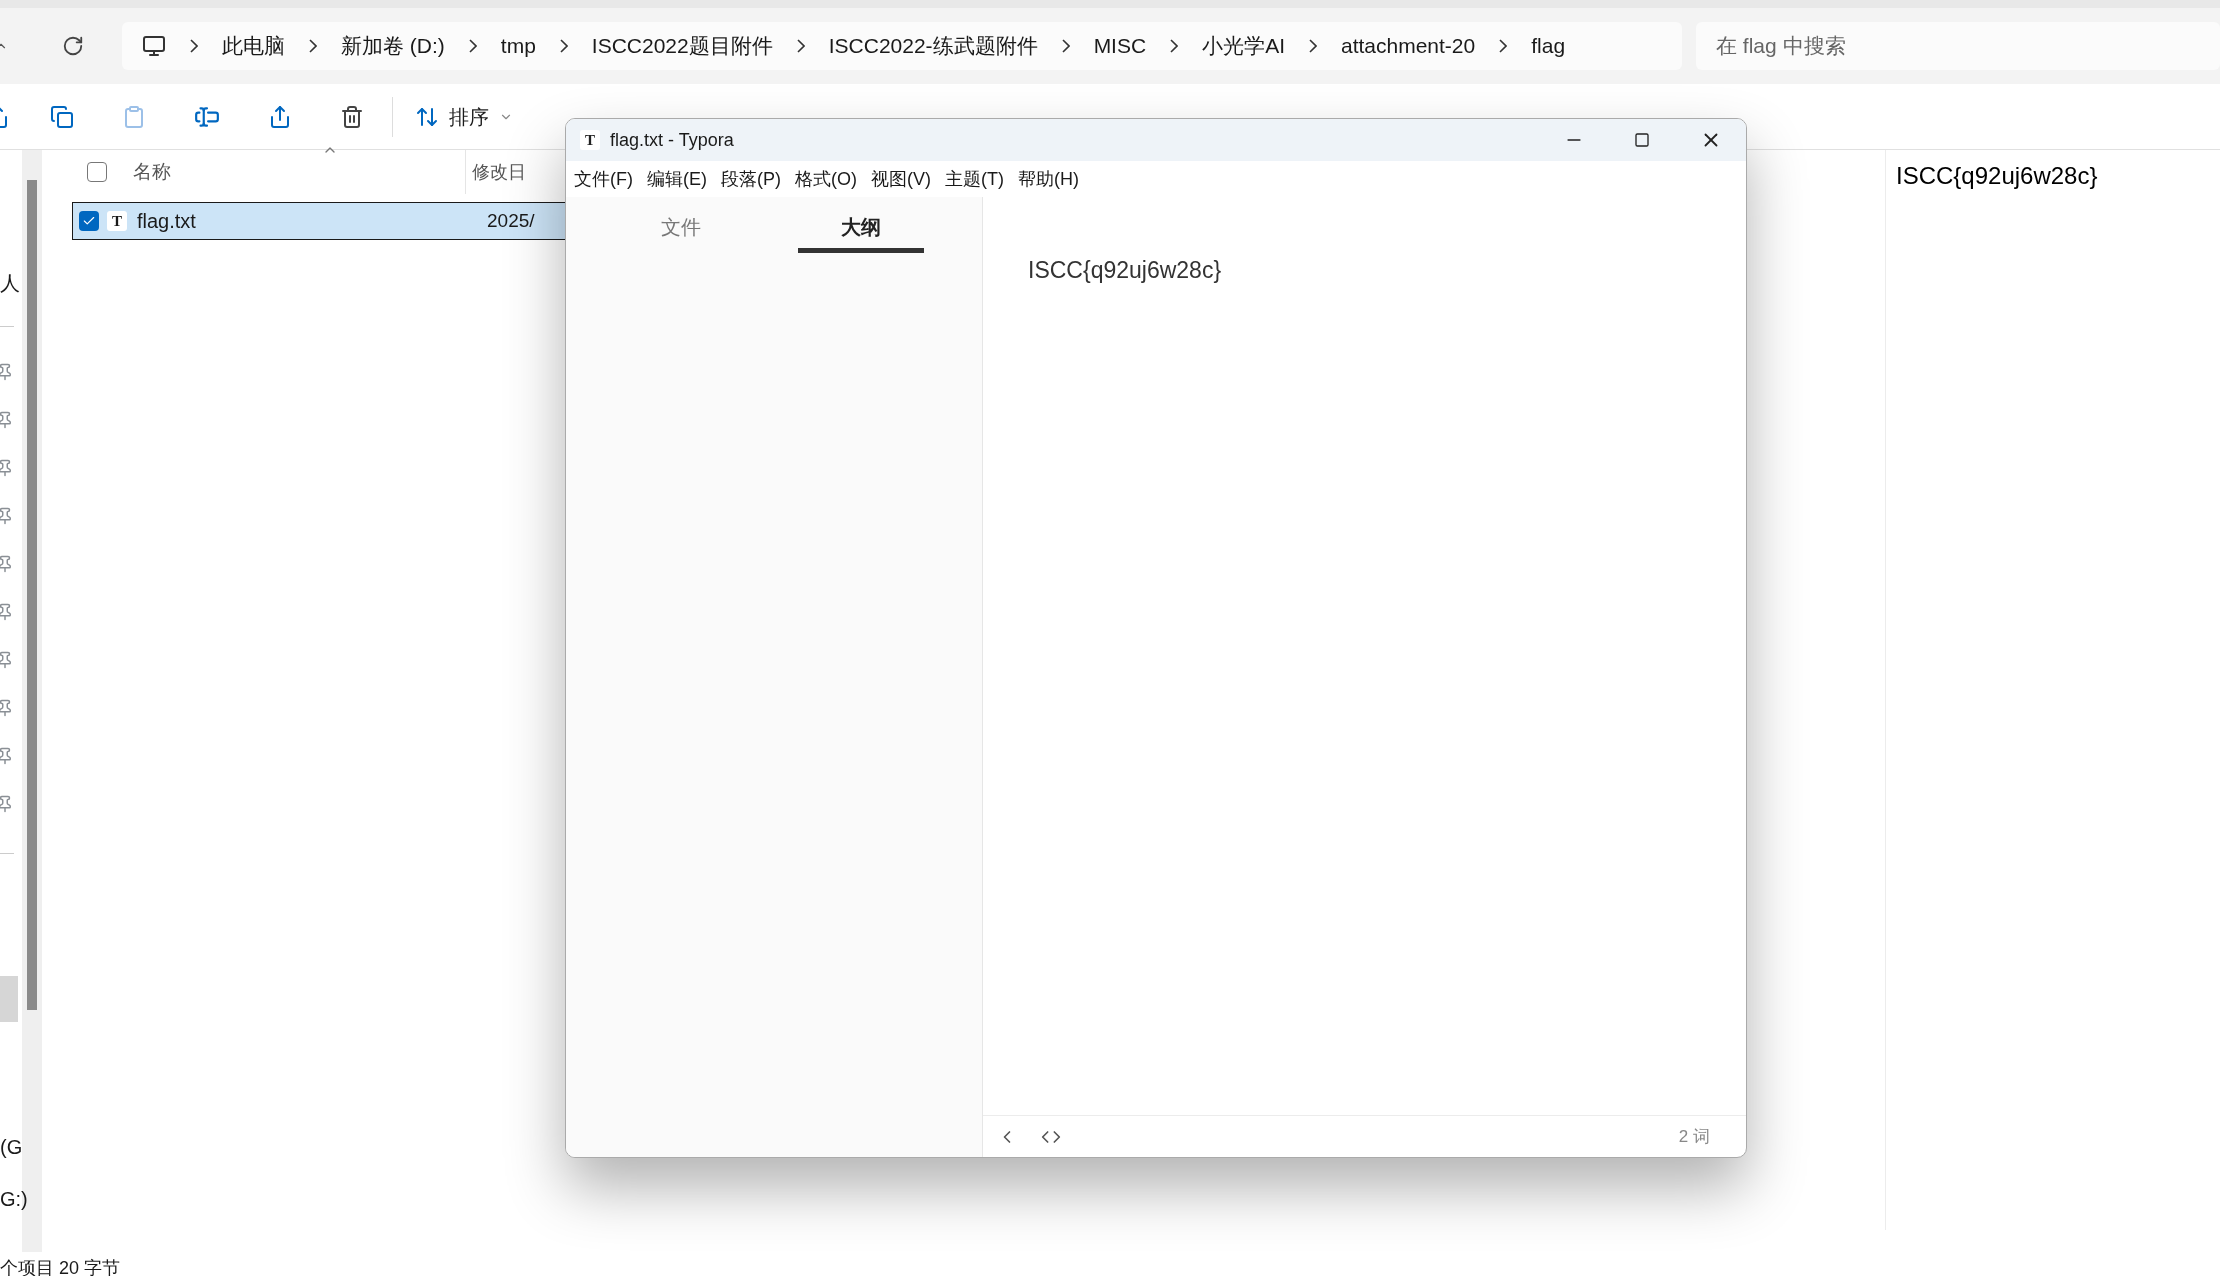 The height and width of the screenshot is (1276, 2220). Describe the element at coordinates (518, 46) in the screenshot. I see `breadcrumb-item: tmp` at that location.